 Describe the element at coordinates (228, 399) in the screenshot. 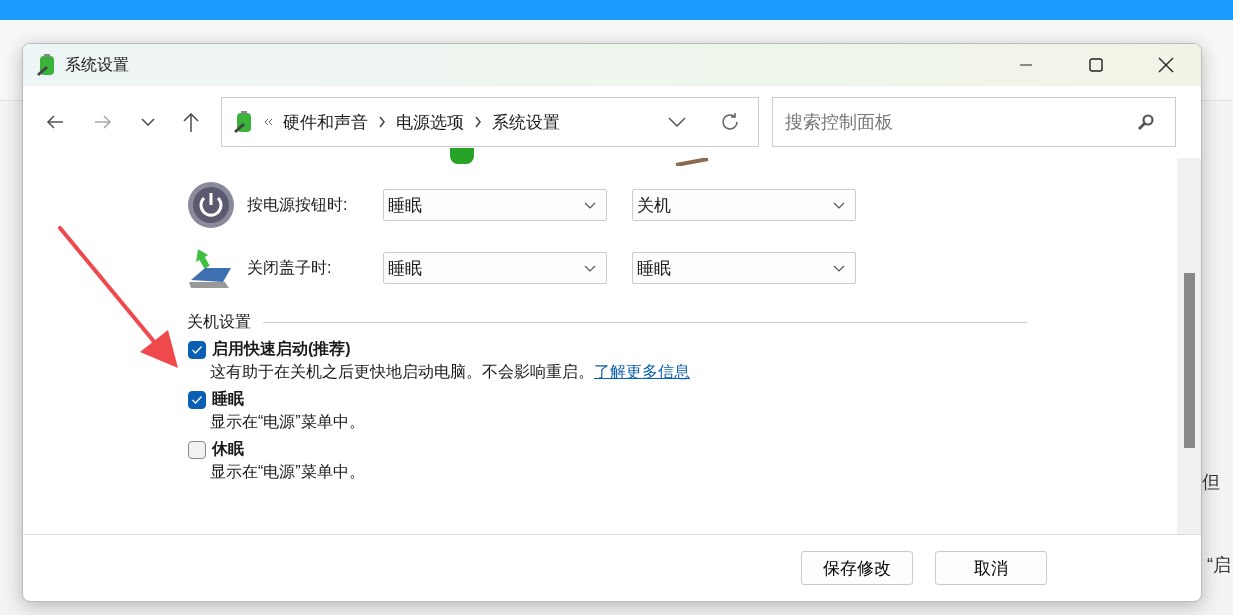

I see `option-label: 睡眠` at that location.